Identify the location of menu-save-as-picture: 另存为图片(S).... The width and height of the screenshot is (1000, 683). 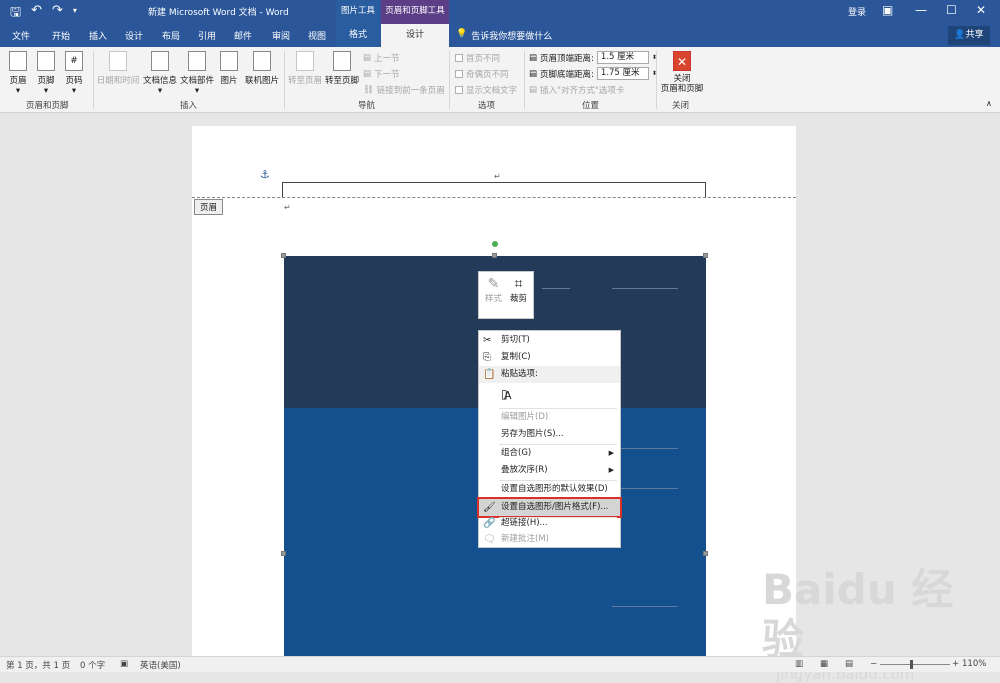
(549, 434).